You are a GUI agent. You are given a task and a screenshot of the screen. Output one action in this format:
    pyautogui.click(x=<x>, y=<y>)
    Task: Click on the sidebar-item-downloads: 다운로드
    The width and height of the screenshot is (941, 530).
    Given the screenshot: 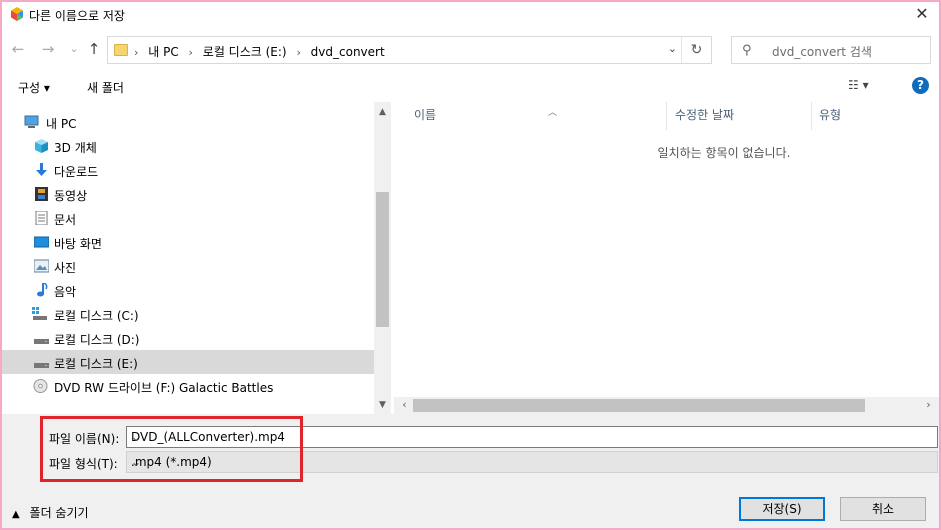 What is the action you would take?
    pyautogui.click(x=188, y=170)
    